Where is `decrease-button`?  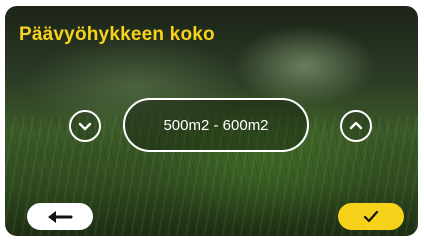 decrease-button is located at coordinates (85, 126).